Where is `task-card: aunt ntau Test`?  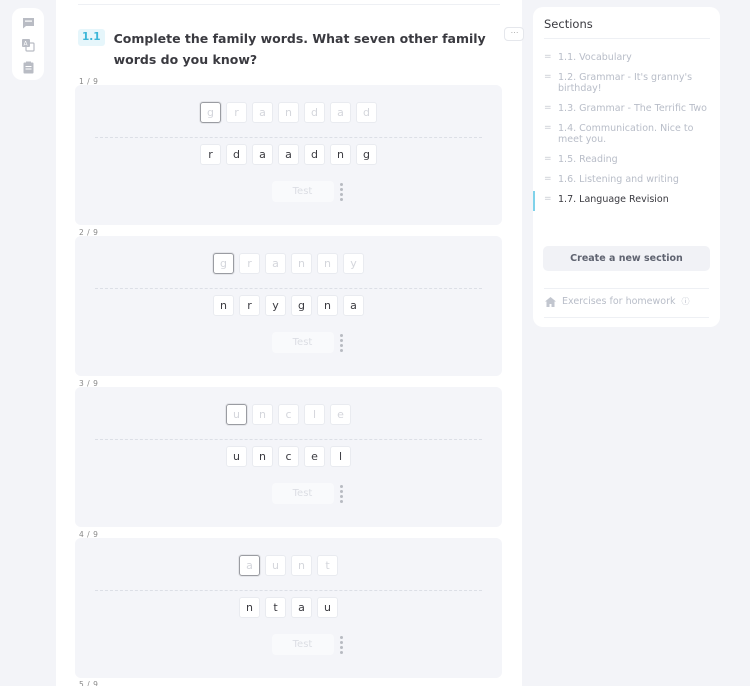
task-card: aunt ntau Test is located at coordinates (288, 608).